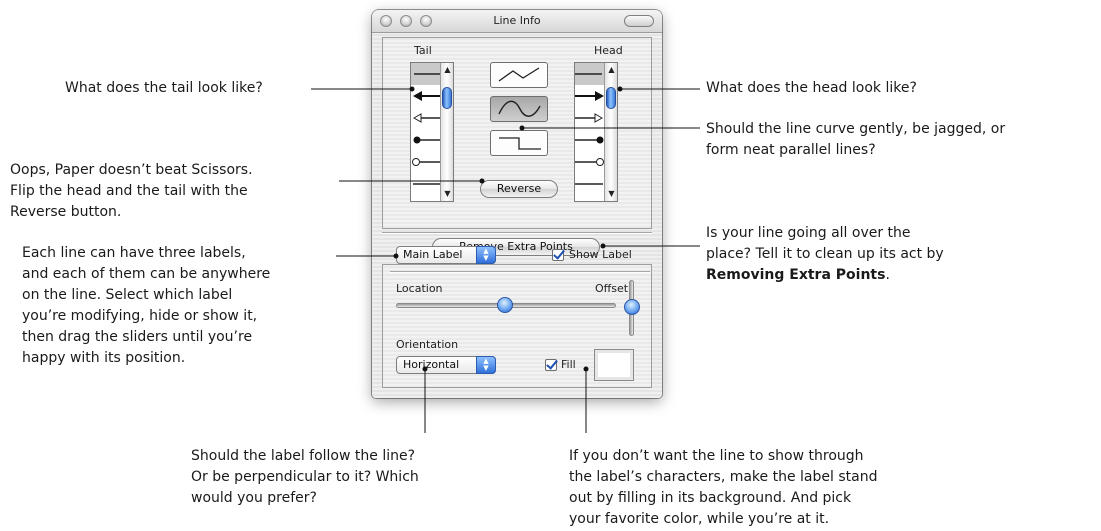 This screenshot has height=531, width=1101. Describe the element at coordinates (505, 305) in the screenshot. I see `location-slider-knob` at that location.